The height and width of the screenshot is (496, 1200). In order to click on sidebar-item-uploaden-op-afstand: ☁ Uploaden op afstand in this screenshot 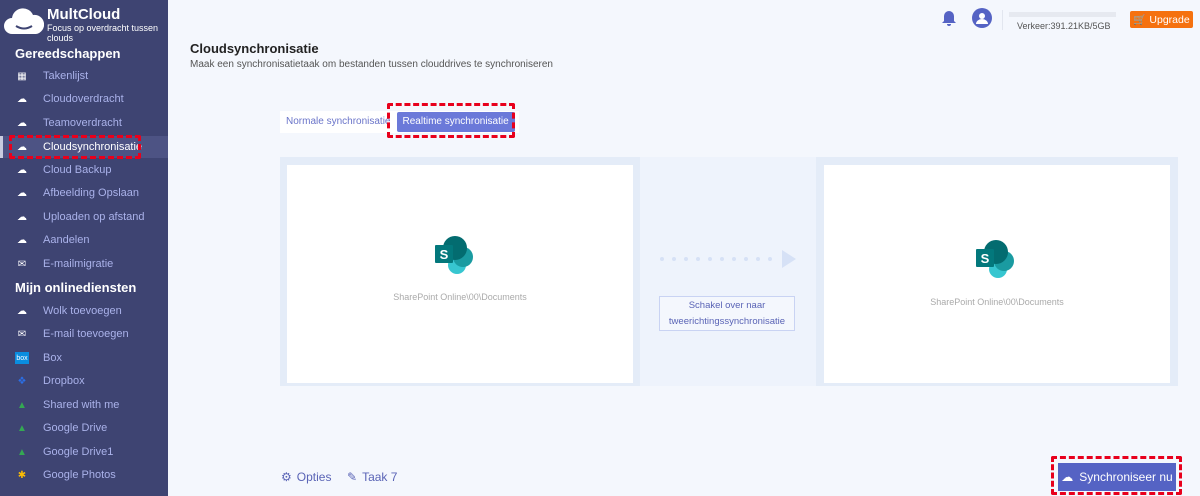, I will do `click(84, 217)`.